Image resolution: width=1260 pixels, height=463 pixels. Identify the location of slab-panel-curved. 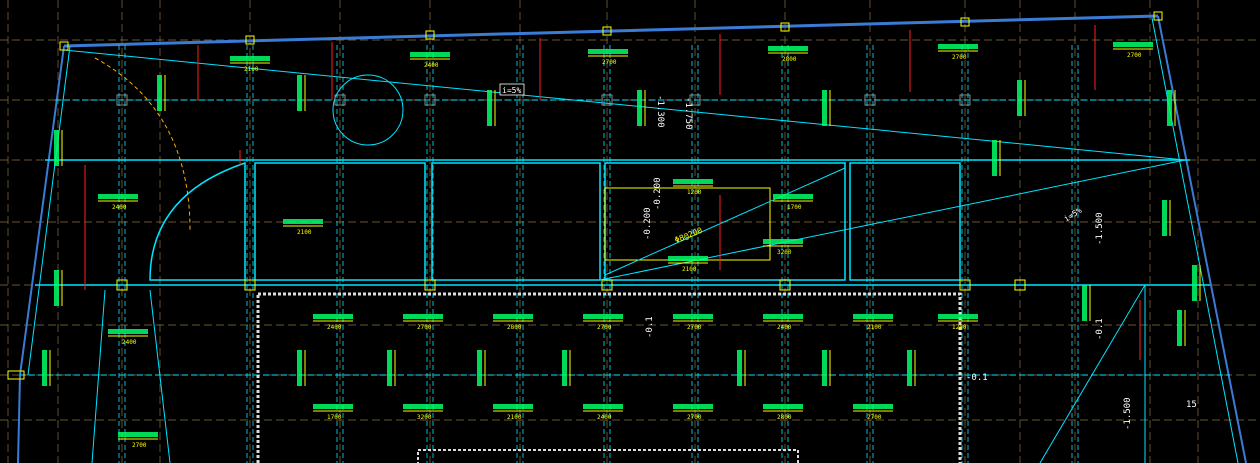
(197, 221).